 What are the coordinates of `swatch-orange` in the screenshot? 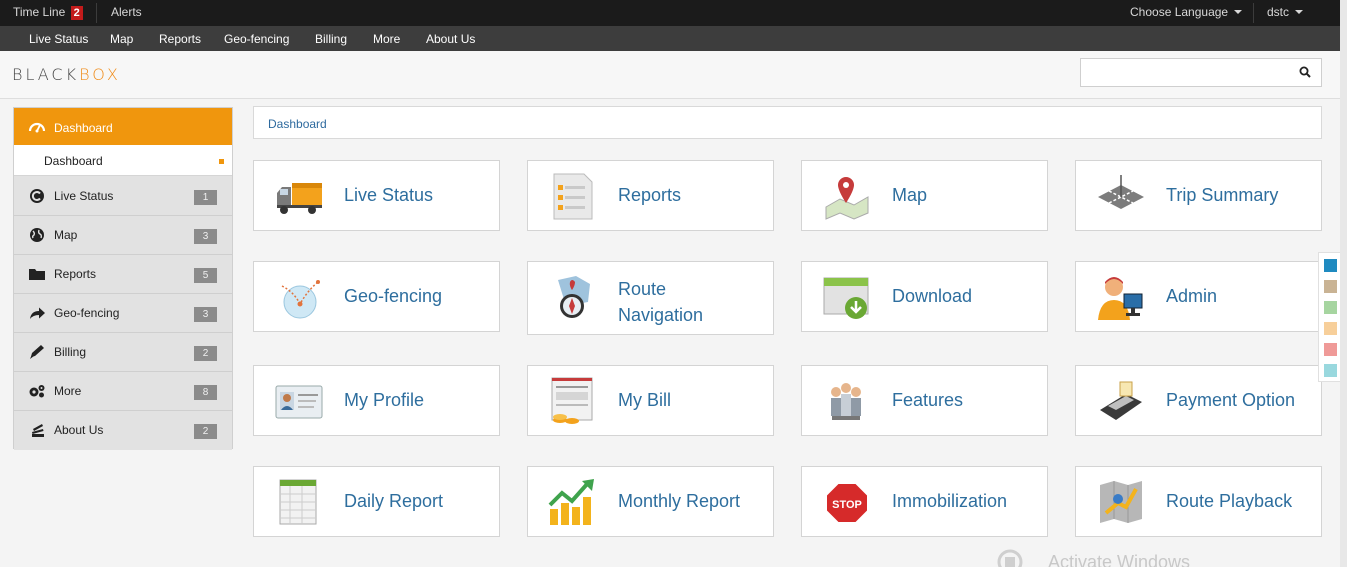 It's located at (1330, 328).